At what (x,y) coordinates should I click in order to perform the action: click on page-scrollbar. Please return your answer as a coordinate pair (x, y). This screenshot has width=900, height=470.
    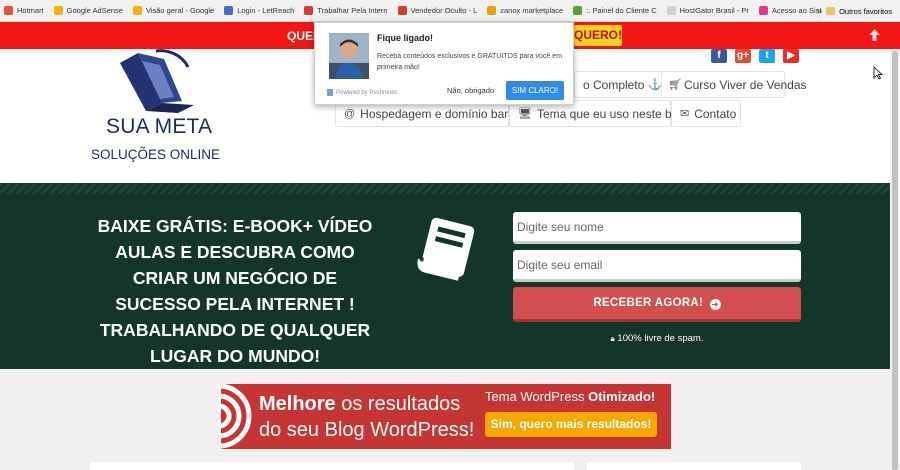
    Looking at the image, I should click on (895, 259).